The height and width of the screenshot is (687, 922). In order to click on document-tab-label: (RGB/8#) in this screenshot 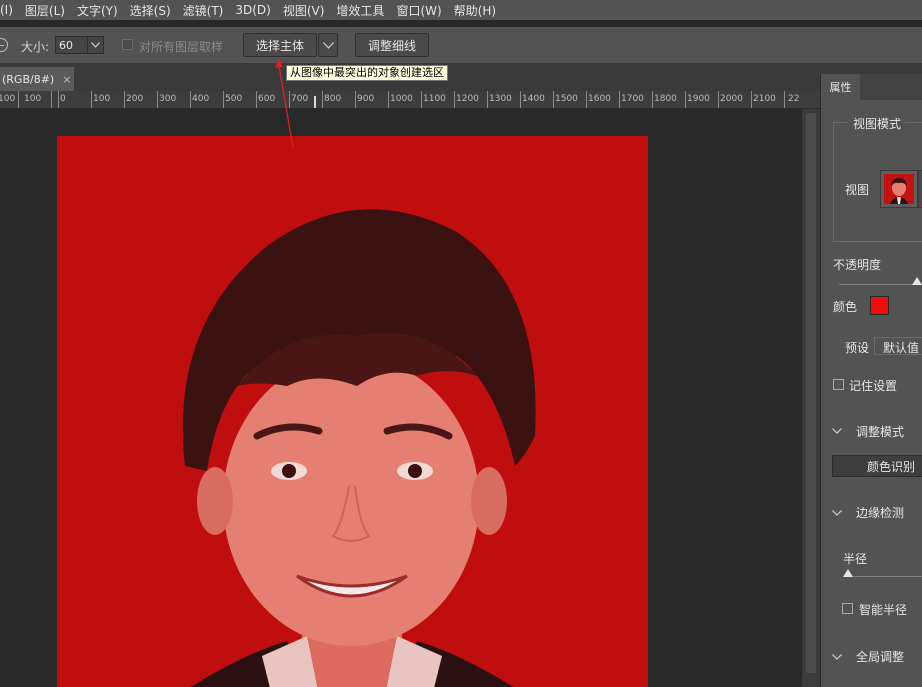, I will do `click(28, 79)`.